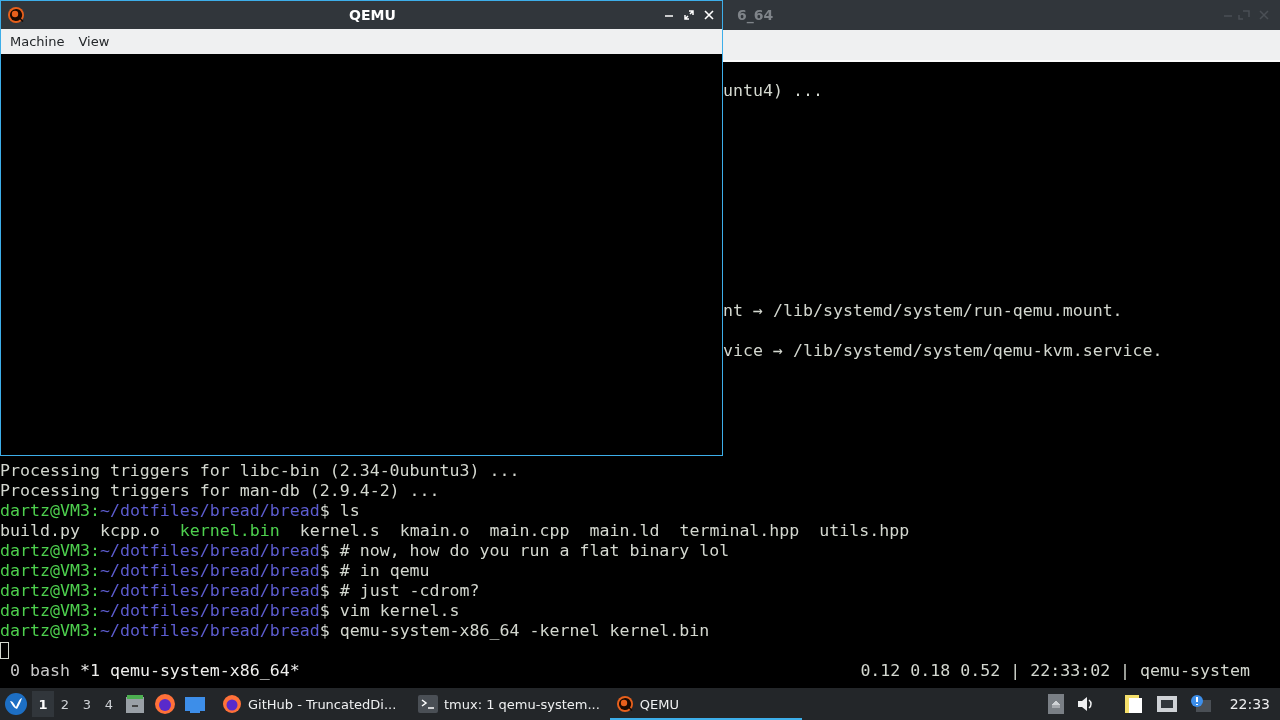 Image resolution: width=1280 pixels, height=720 pixels. Describe the element at coordinates (399, 590) in the screenshot. I see `command-text: $ # just -cdrom?` at that location.